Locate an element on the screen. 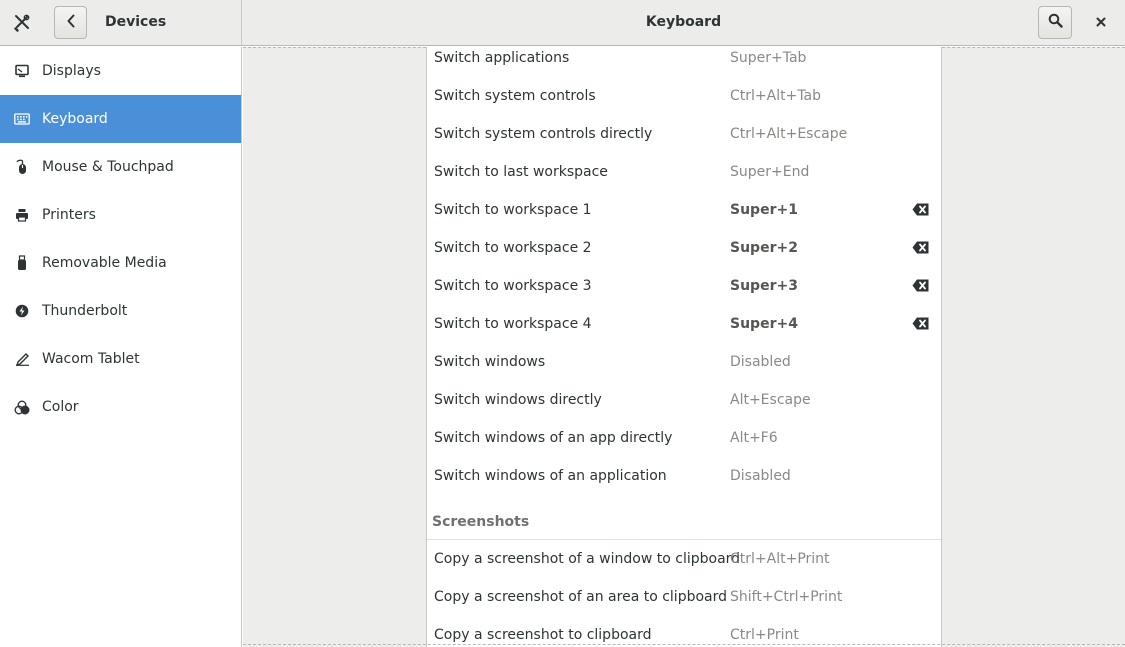  shortcut-row: Switch windows of an app directly Alt+F6 is located at coordinates (684, 438).